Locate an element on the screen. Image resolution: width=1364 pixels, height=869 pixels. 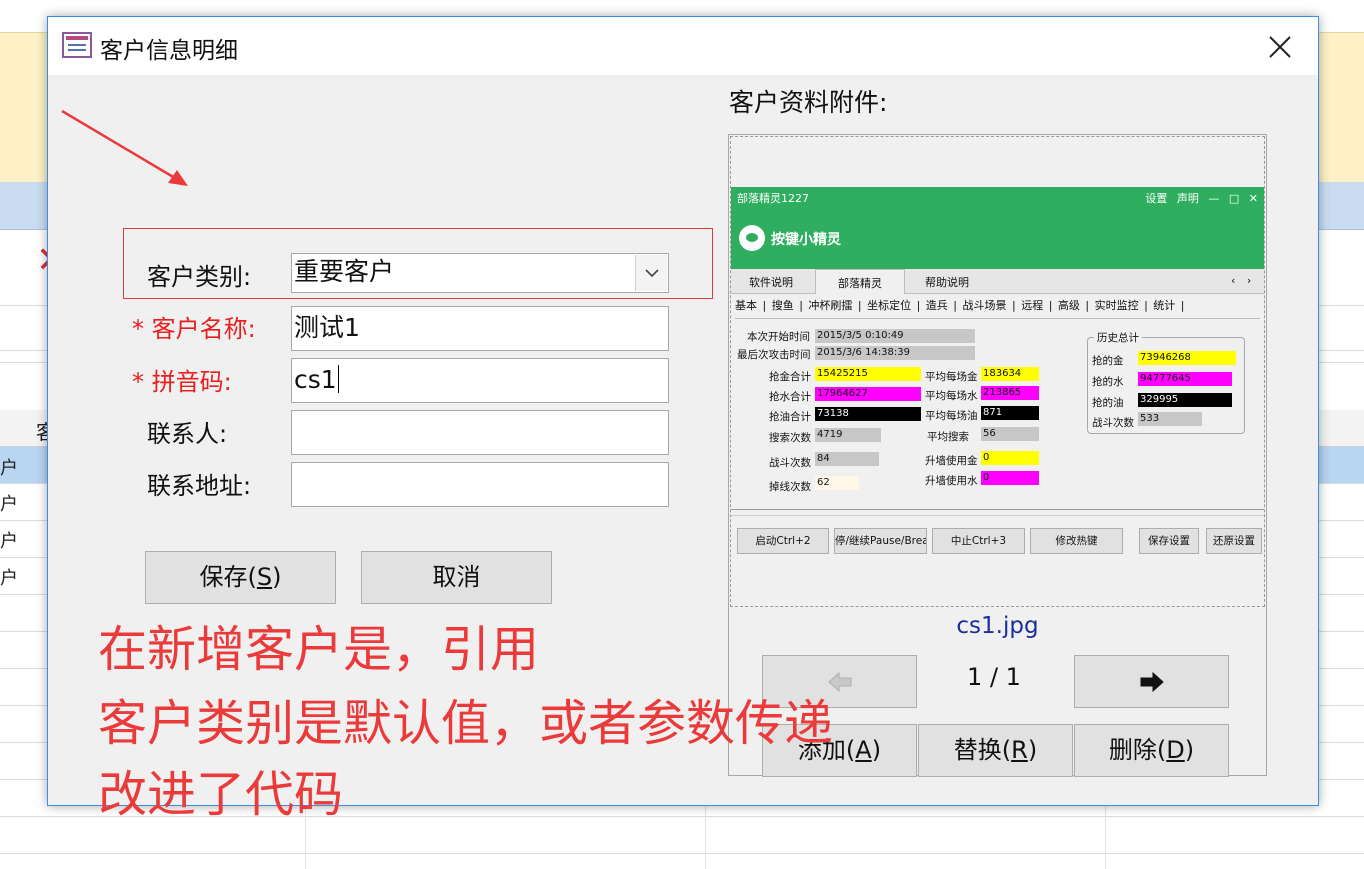
arrow-right-icon is located at coordinates (1152, 682).